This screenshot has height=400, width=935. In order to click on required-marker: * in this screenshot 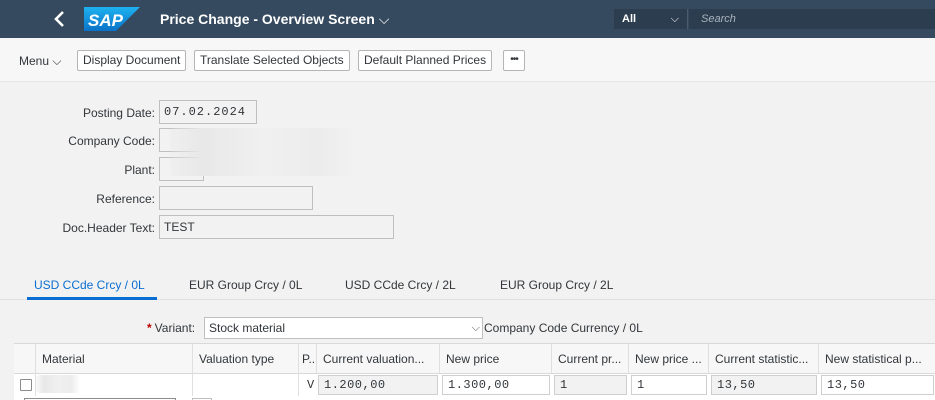, I will do `click(149, 328)`.